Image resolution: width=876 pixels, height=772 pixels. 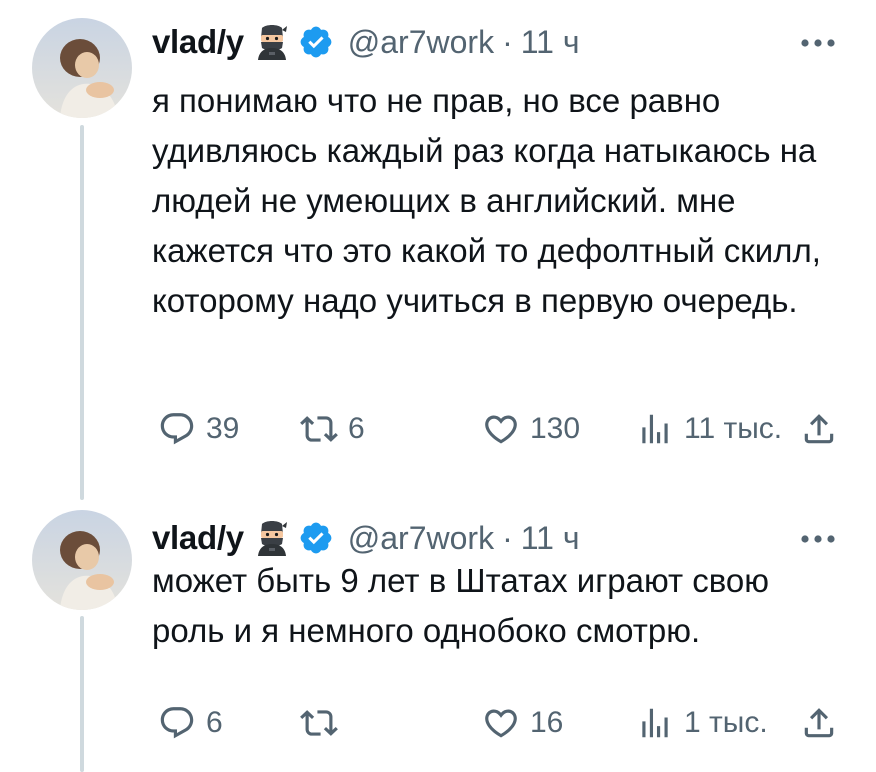 I want to click on like-button: 130, so click(x=531, y=429).